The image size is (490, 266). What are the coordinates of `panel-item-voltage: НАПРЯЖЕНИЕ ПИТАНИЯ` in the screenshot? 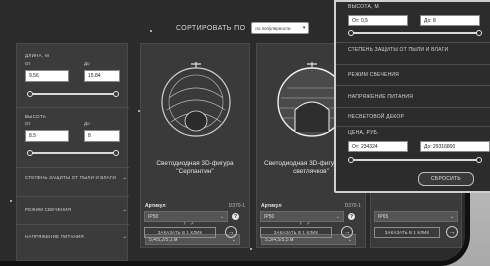 It's located at (418, 97).